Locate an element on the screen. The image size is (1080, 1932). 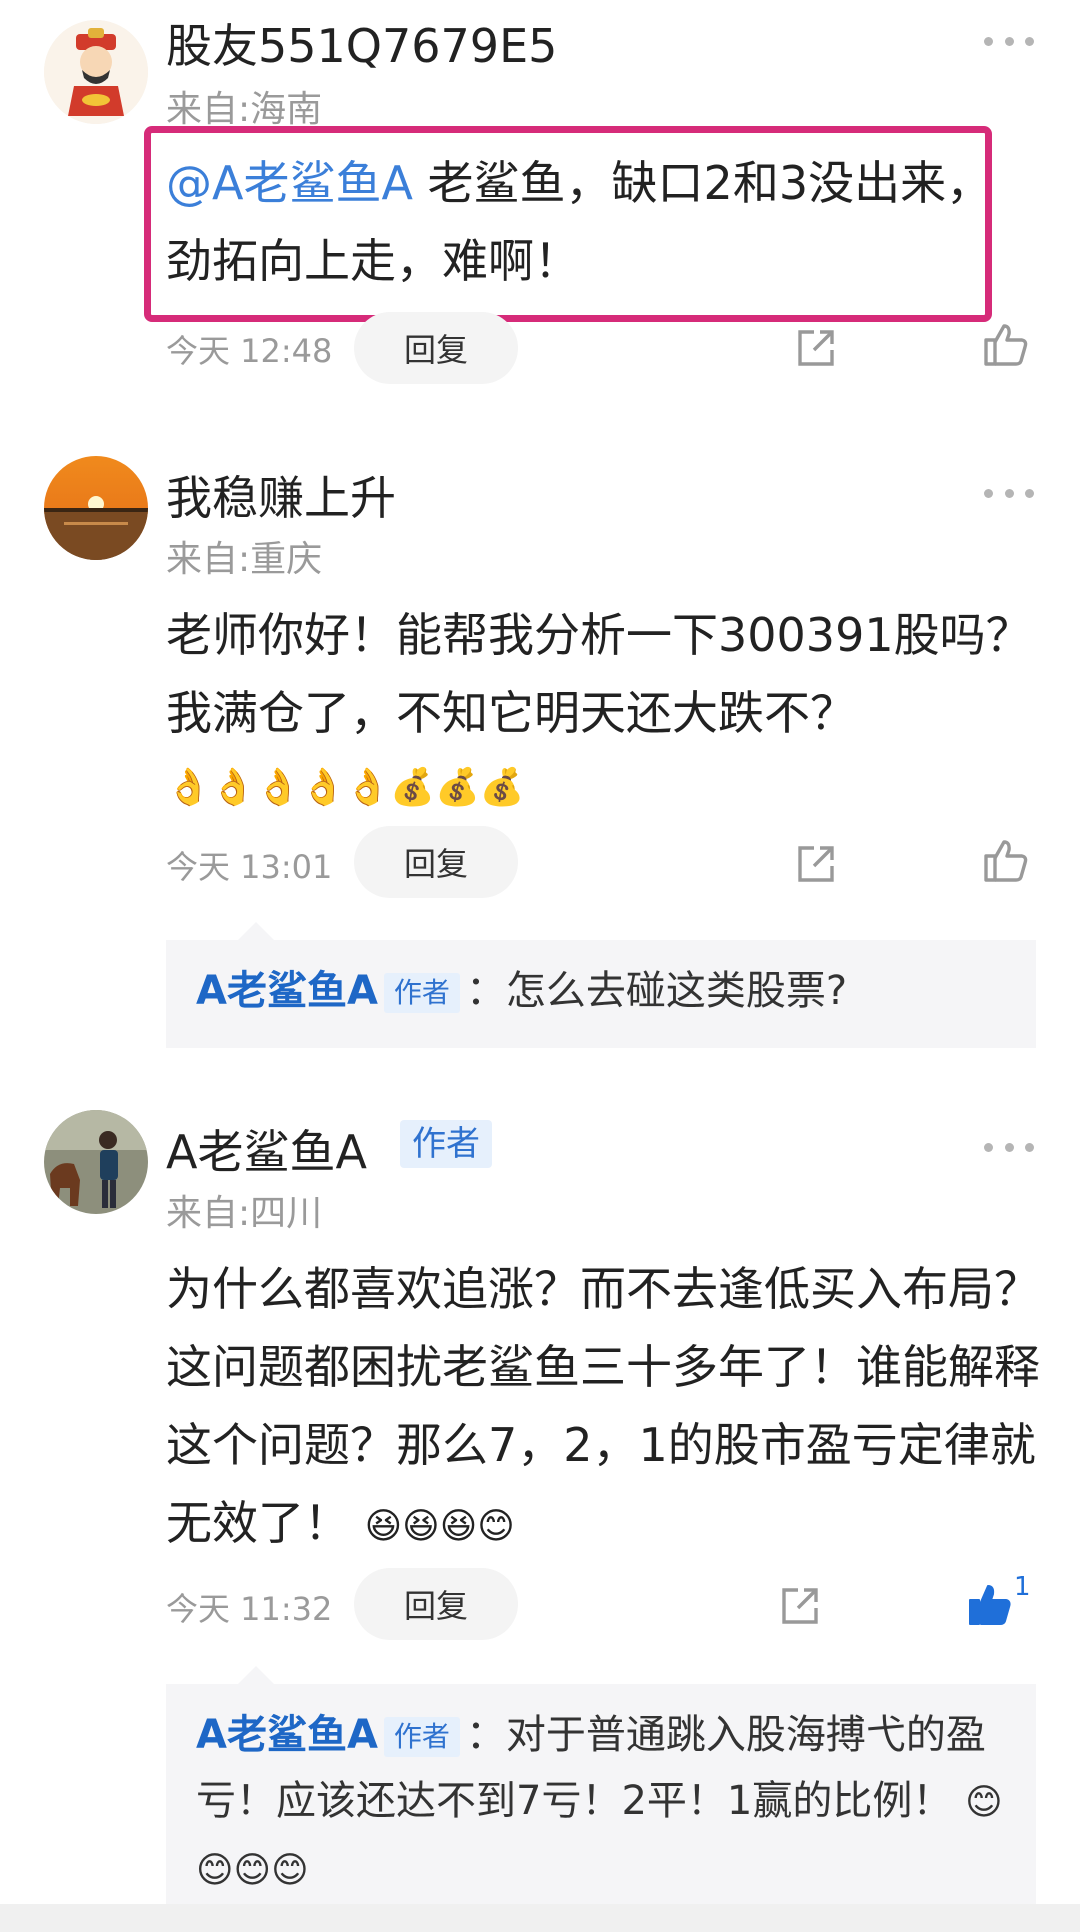
comment-text: 老师你好！能帮我分析一下300391股吗？我满仓了，不知它明天还大跌不？ is located at coordinates (606, 674).